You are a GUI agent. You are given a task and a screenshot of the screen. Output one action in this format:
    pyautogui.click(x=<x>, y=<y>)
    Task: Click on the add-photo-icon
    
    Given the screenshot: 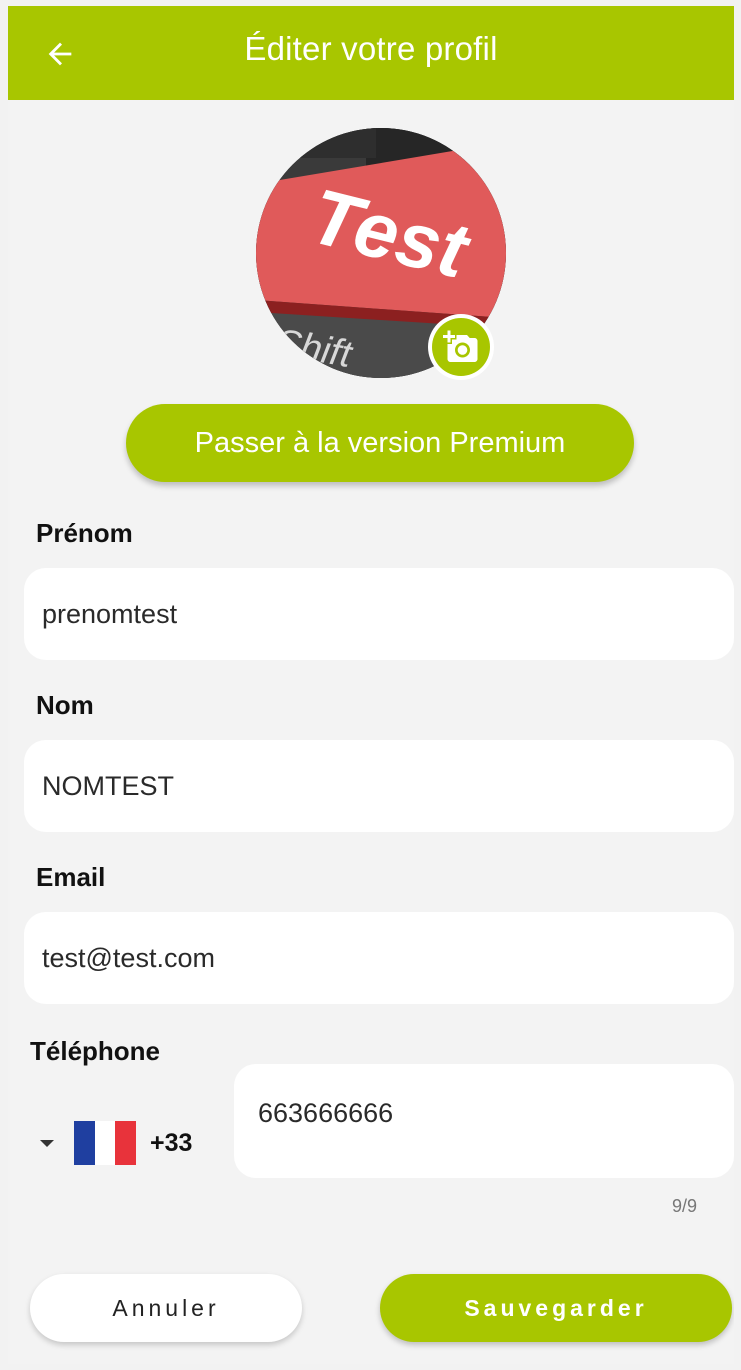 What is the action you would take?
    pyautogui.click(x=460, y=346)
    